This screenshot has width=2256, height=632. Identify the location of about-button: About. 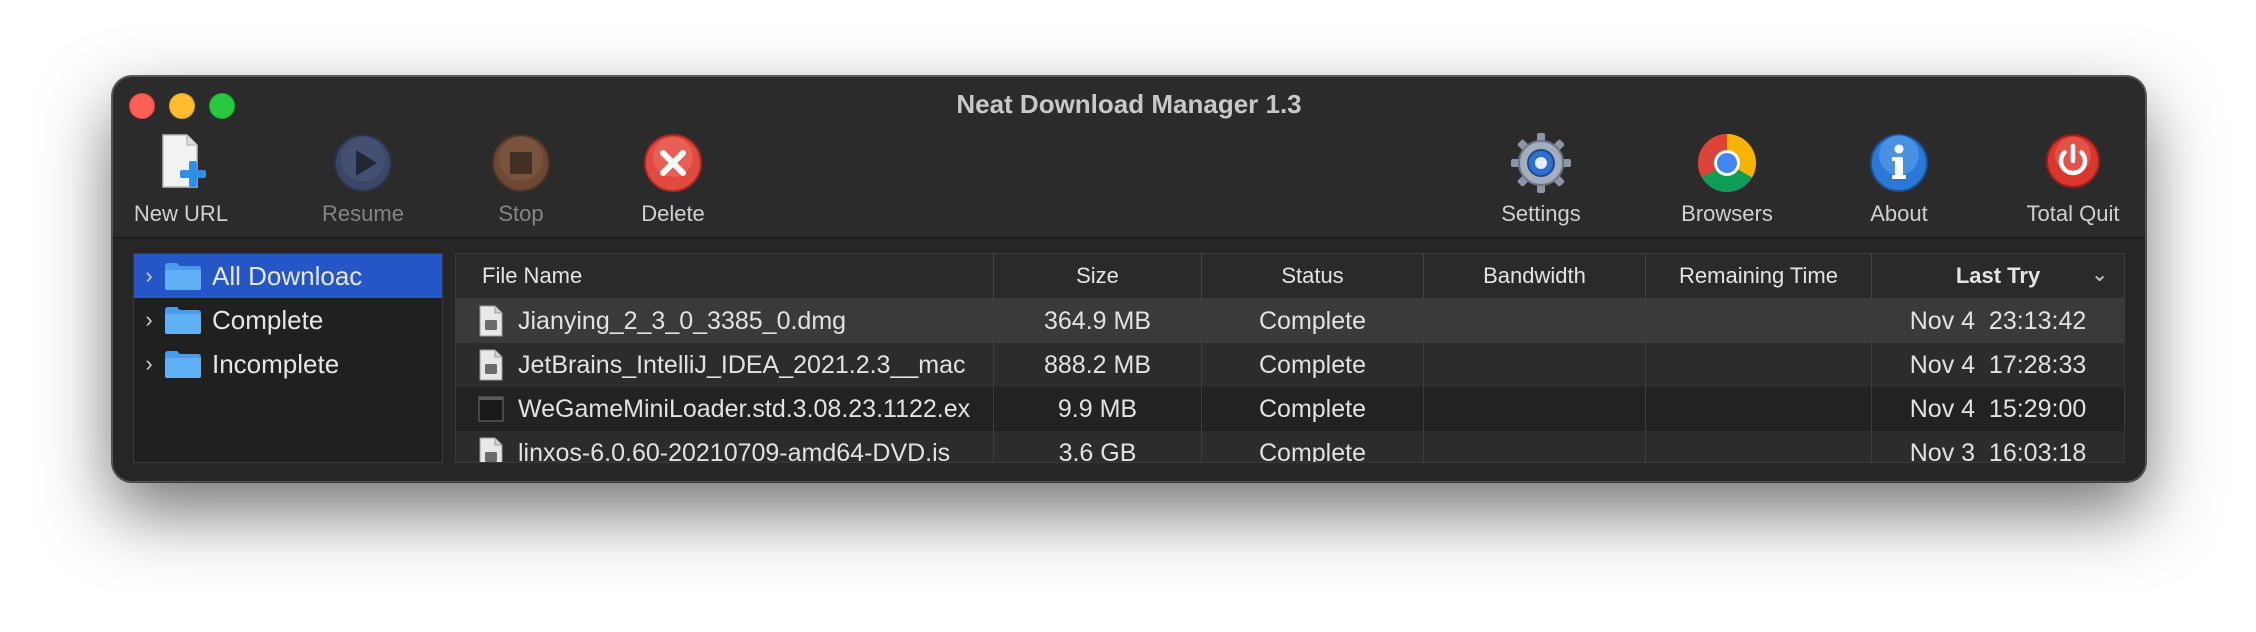
(1899, 181).